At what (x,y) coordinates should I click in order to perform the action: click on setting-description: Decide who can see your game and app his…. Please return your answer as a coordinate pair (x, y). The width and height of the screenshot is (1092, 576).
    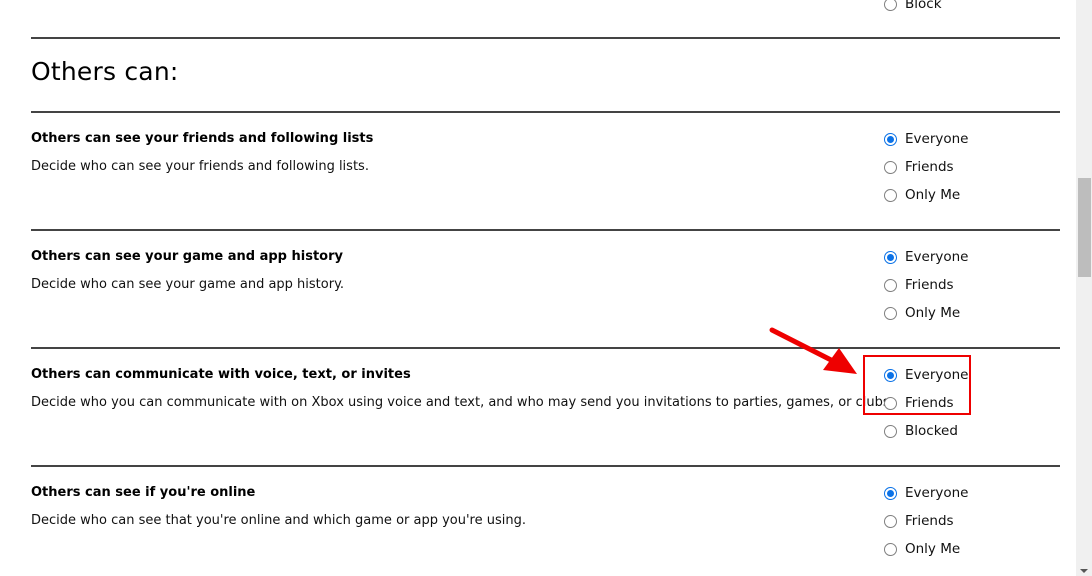
    Looking at the image, I should click on (188, 284).